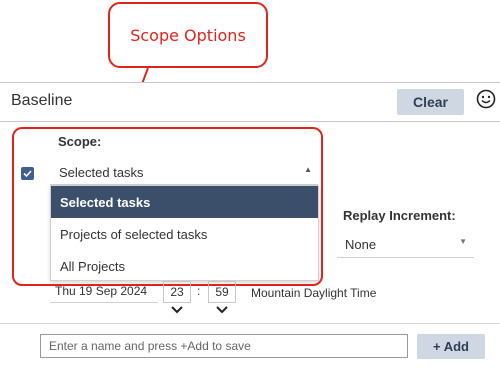  Describe the element at coordinates (224, 346) in the screenshot. I see `baseline-name-input` at that location.